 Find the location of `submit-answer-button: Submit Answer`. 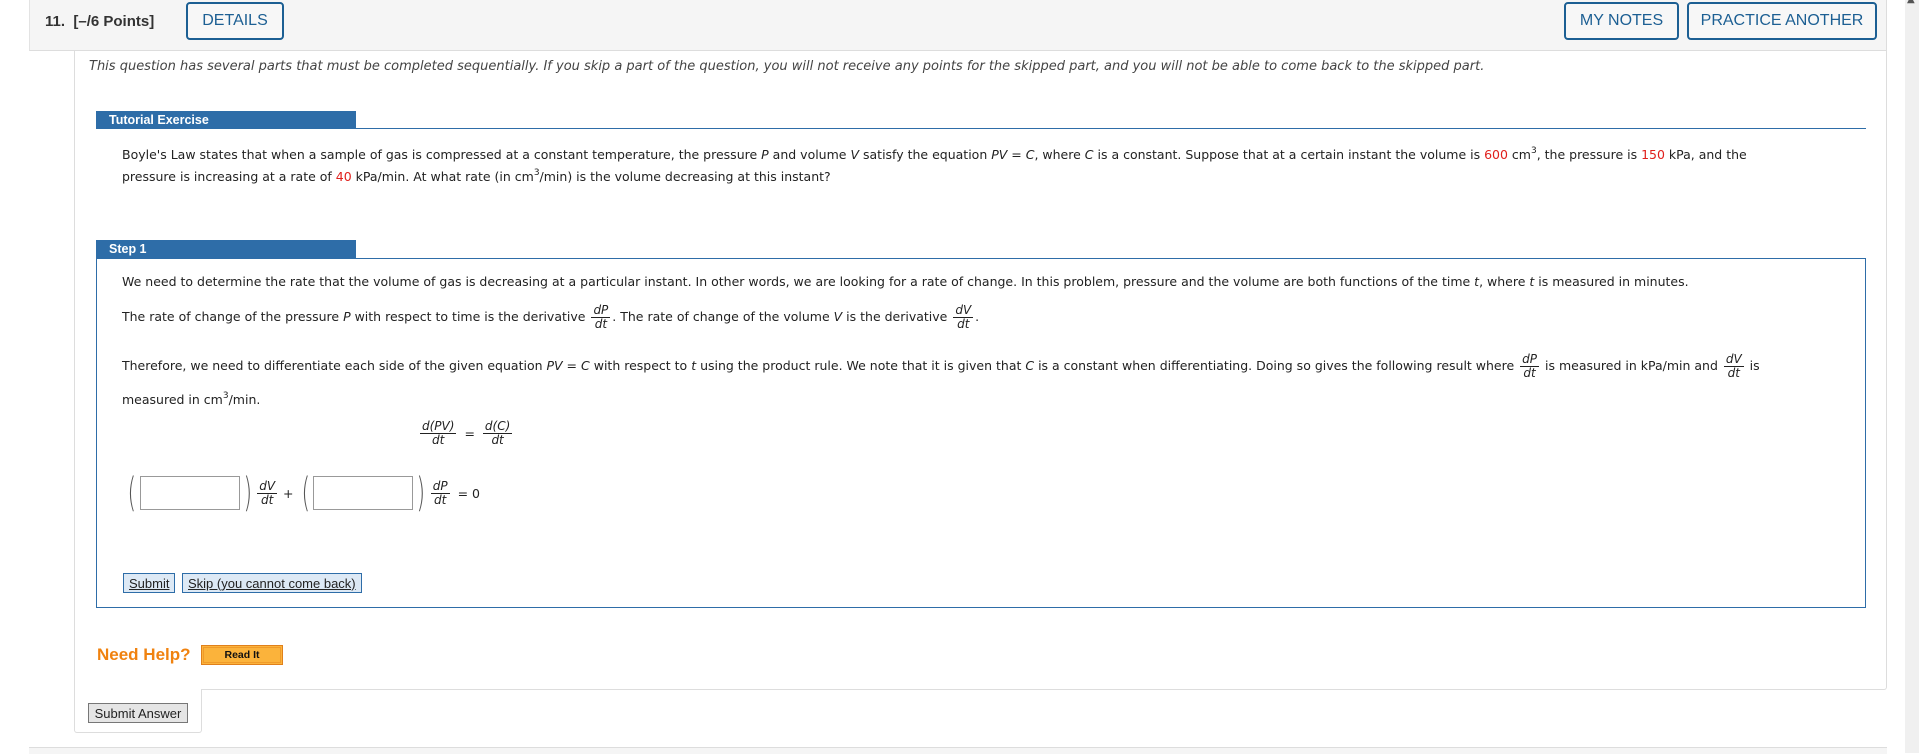

submit-answer-button: Submit Answer is located at coordinates (138, 713).